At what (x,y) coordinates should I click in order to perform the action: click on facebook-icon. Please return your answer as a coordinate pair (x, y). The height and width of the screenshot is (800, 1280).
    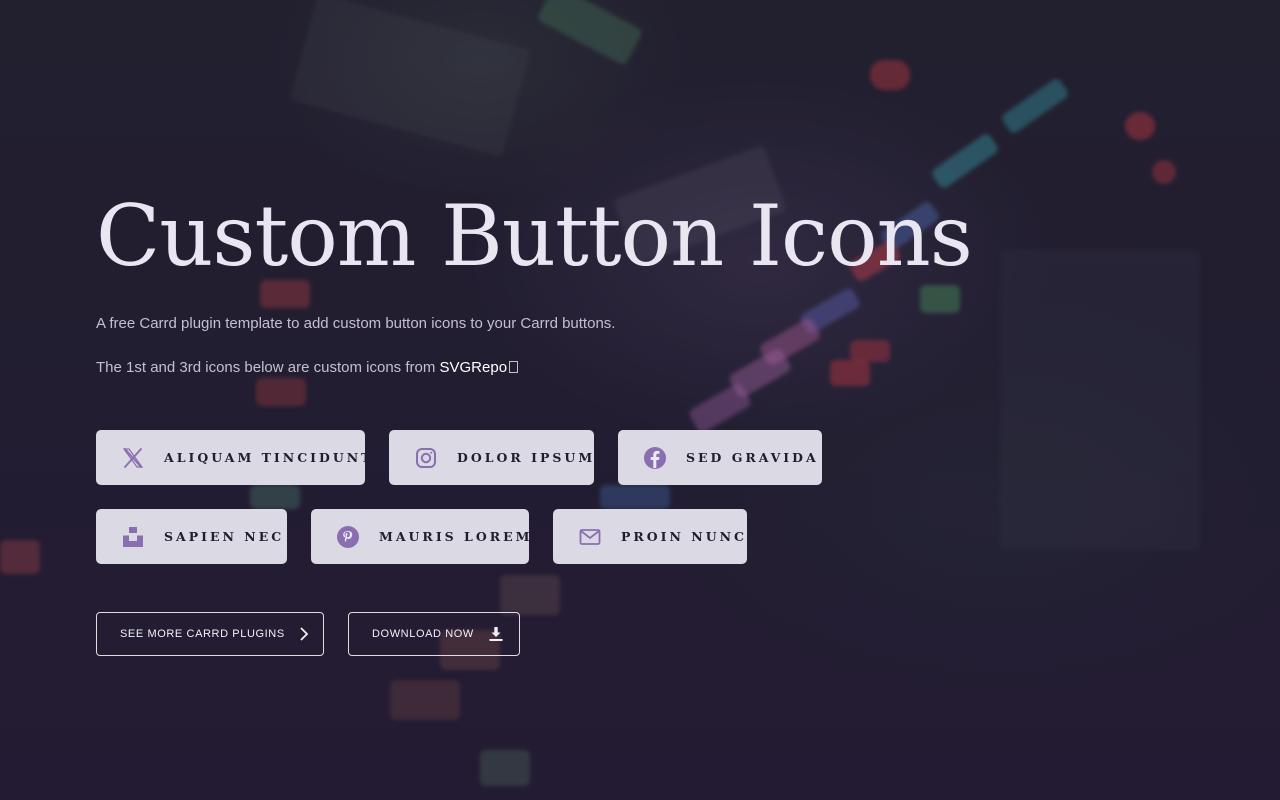
    Looking at the image, I should click on (655, 458).